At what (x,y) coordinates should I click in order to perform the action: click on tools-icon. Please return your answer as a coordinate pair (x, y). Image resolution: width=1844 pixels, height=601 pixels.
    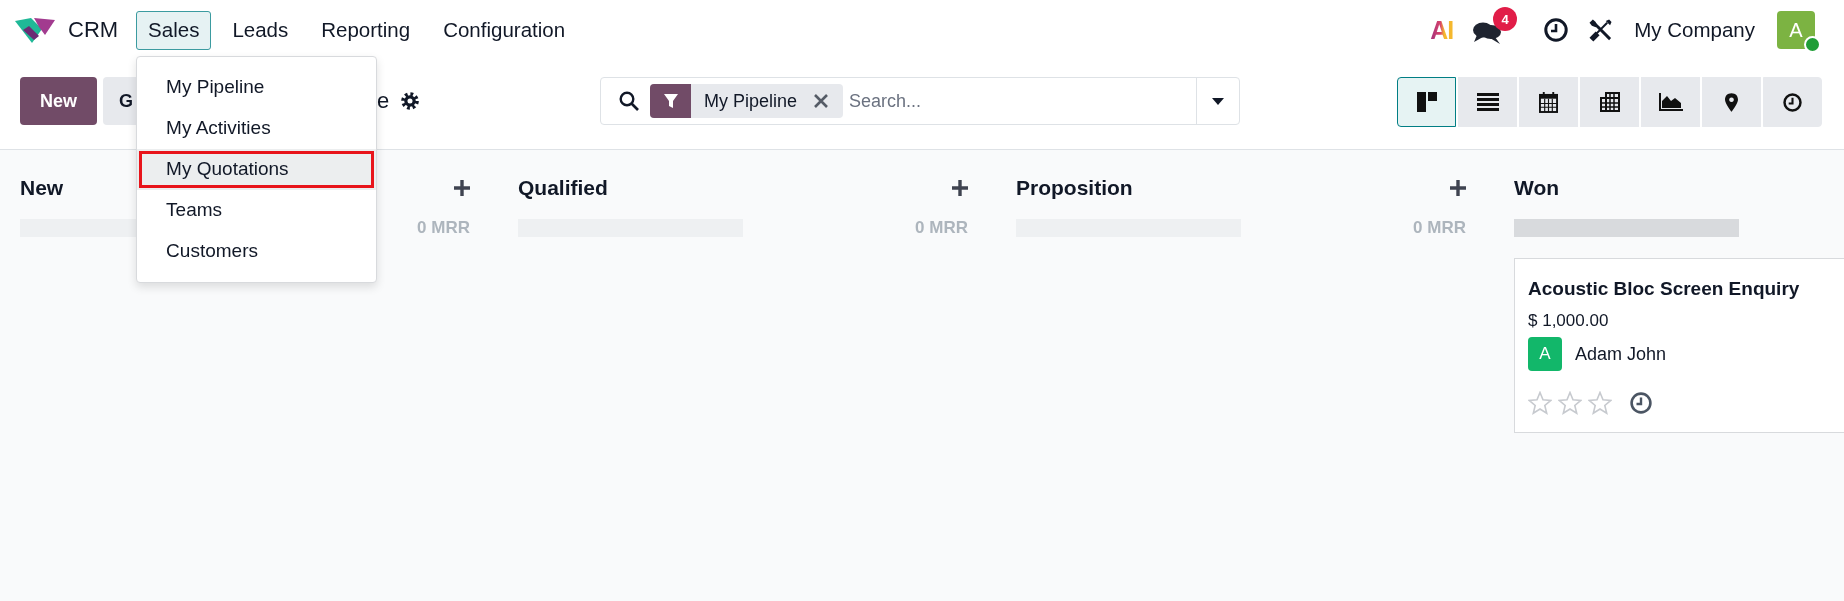
    Looking at the image, I should click on (1601, 30).